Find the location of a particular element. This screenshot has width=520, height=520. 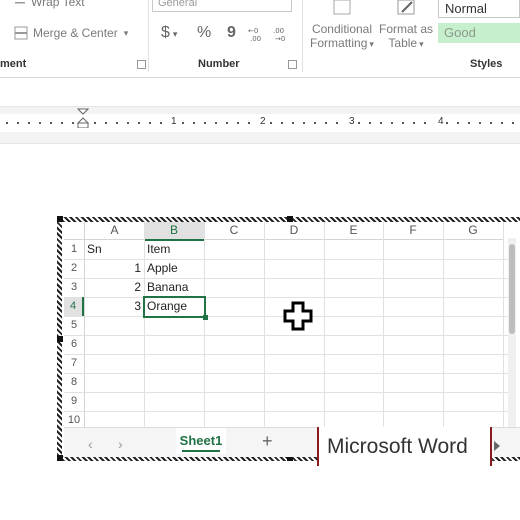

column-header-c: C is located at coordinates (234, 231).